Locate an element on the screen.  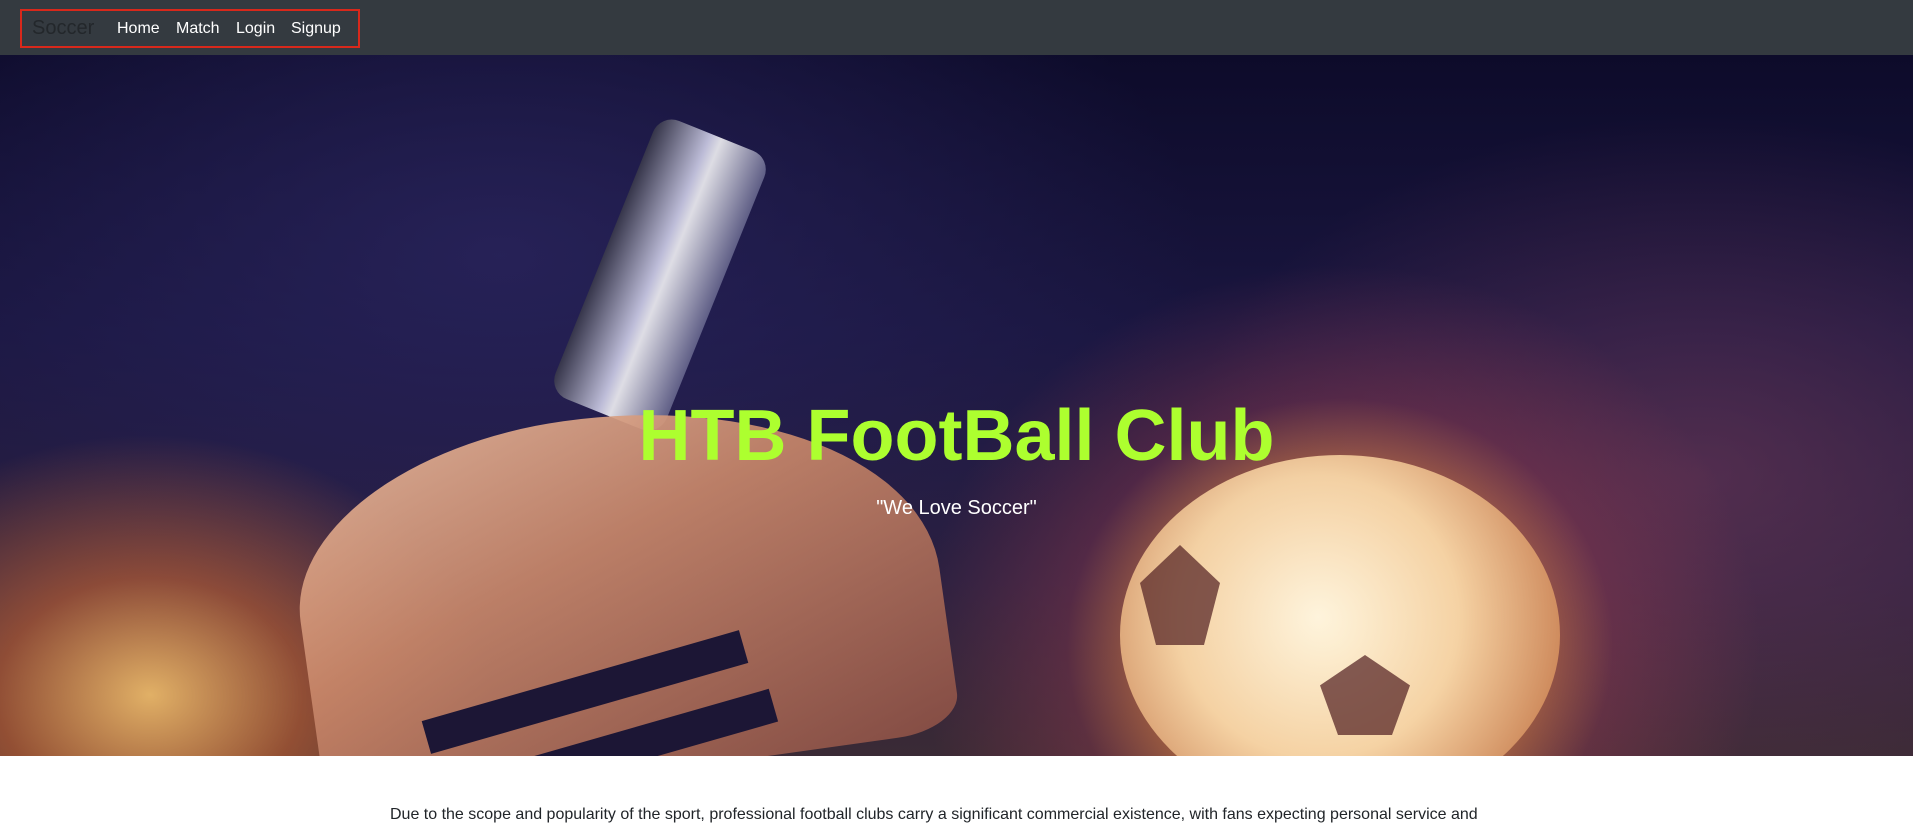
nav-link-home: Home is located at coordinates (138, 29).